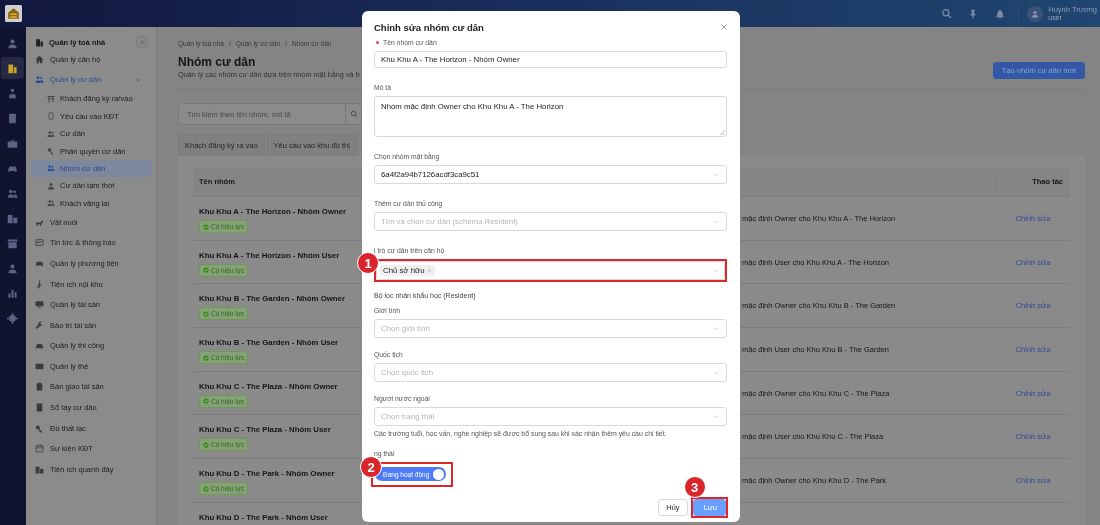 The width and height of the screenshot is (1100, 525). I want to click on rail-nav-item, so click(12, 68).